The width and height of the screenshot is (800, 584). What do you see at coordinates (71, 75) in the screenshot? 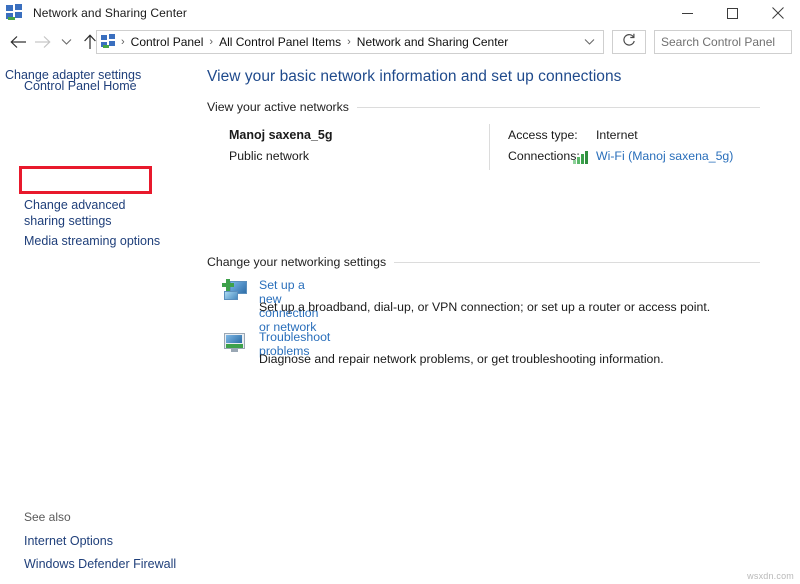
I see `sidebar-item-change-adapter-settings: Change adapter settings` at bounding box center [71, 75].